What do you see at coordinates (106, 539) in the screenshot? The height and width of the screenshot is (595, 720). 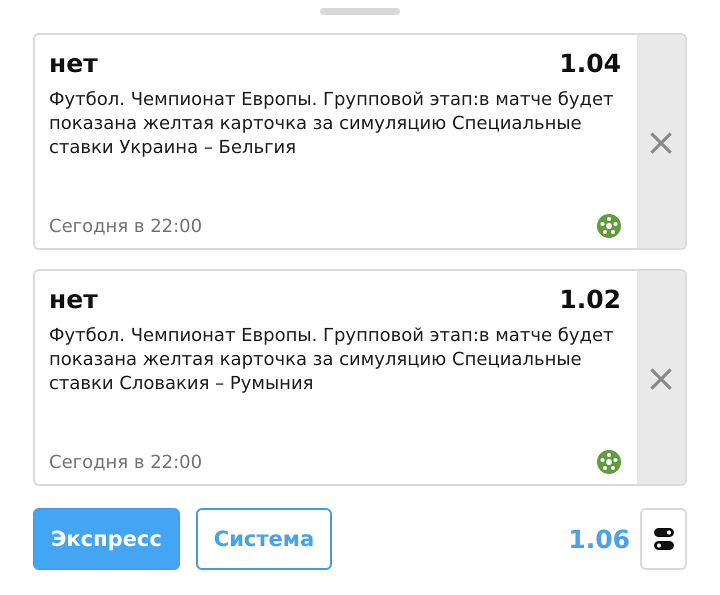 I see `mode-tab: Экспресс` at bounding box center [106, 539].